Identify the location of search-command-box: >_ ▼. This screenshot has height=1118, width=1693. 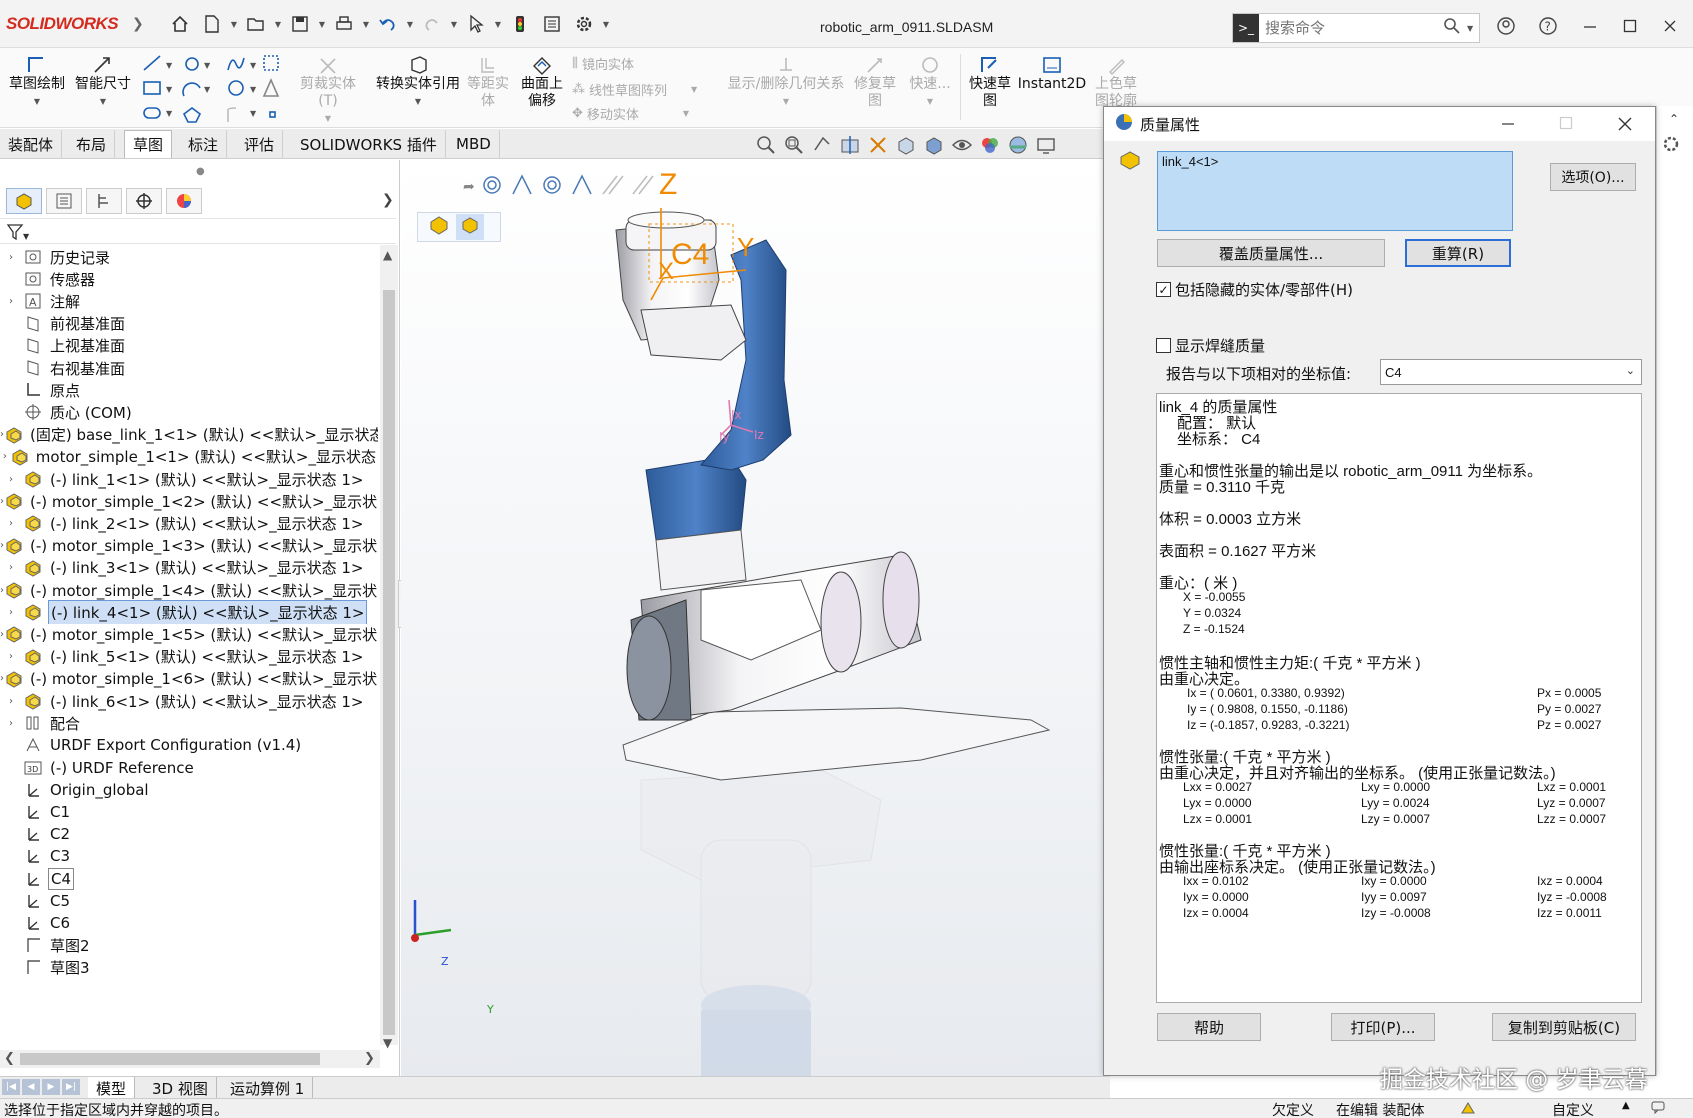
(1356, 28).